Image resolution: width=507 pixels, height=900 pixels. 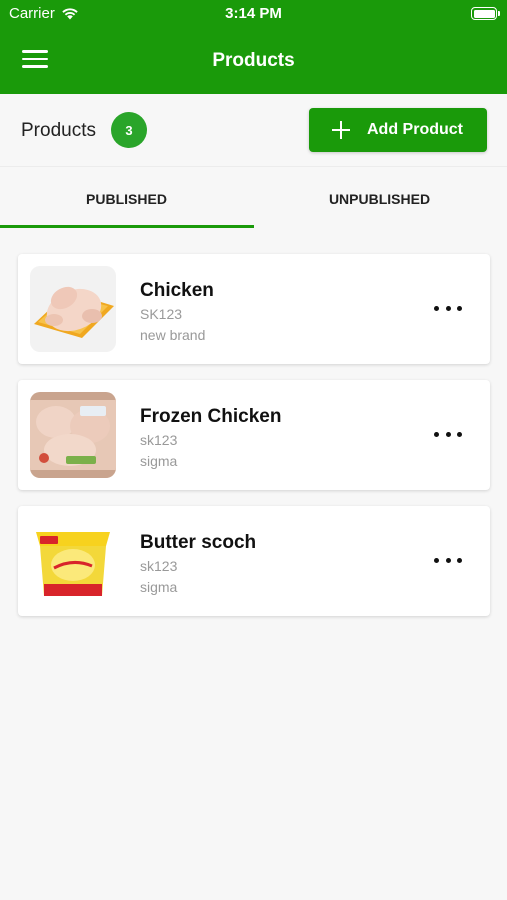 What do you see at coordinates (211, 416) in the screenshot?
I see `product-name: Frozen Chicken` at bounding box center [211, 416].